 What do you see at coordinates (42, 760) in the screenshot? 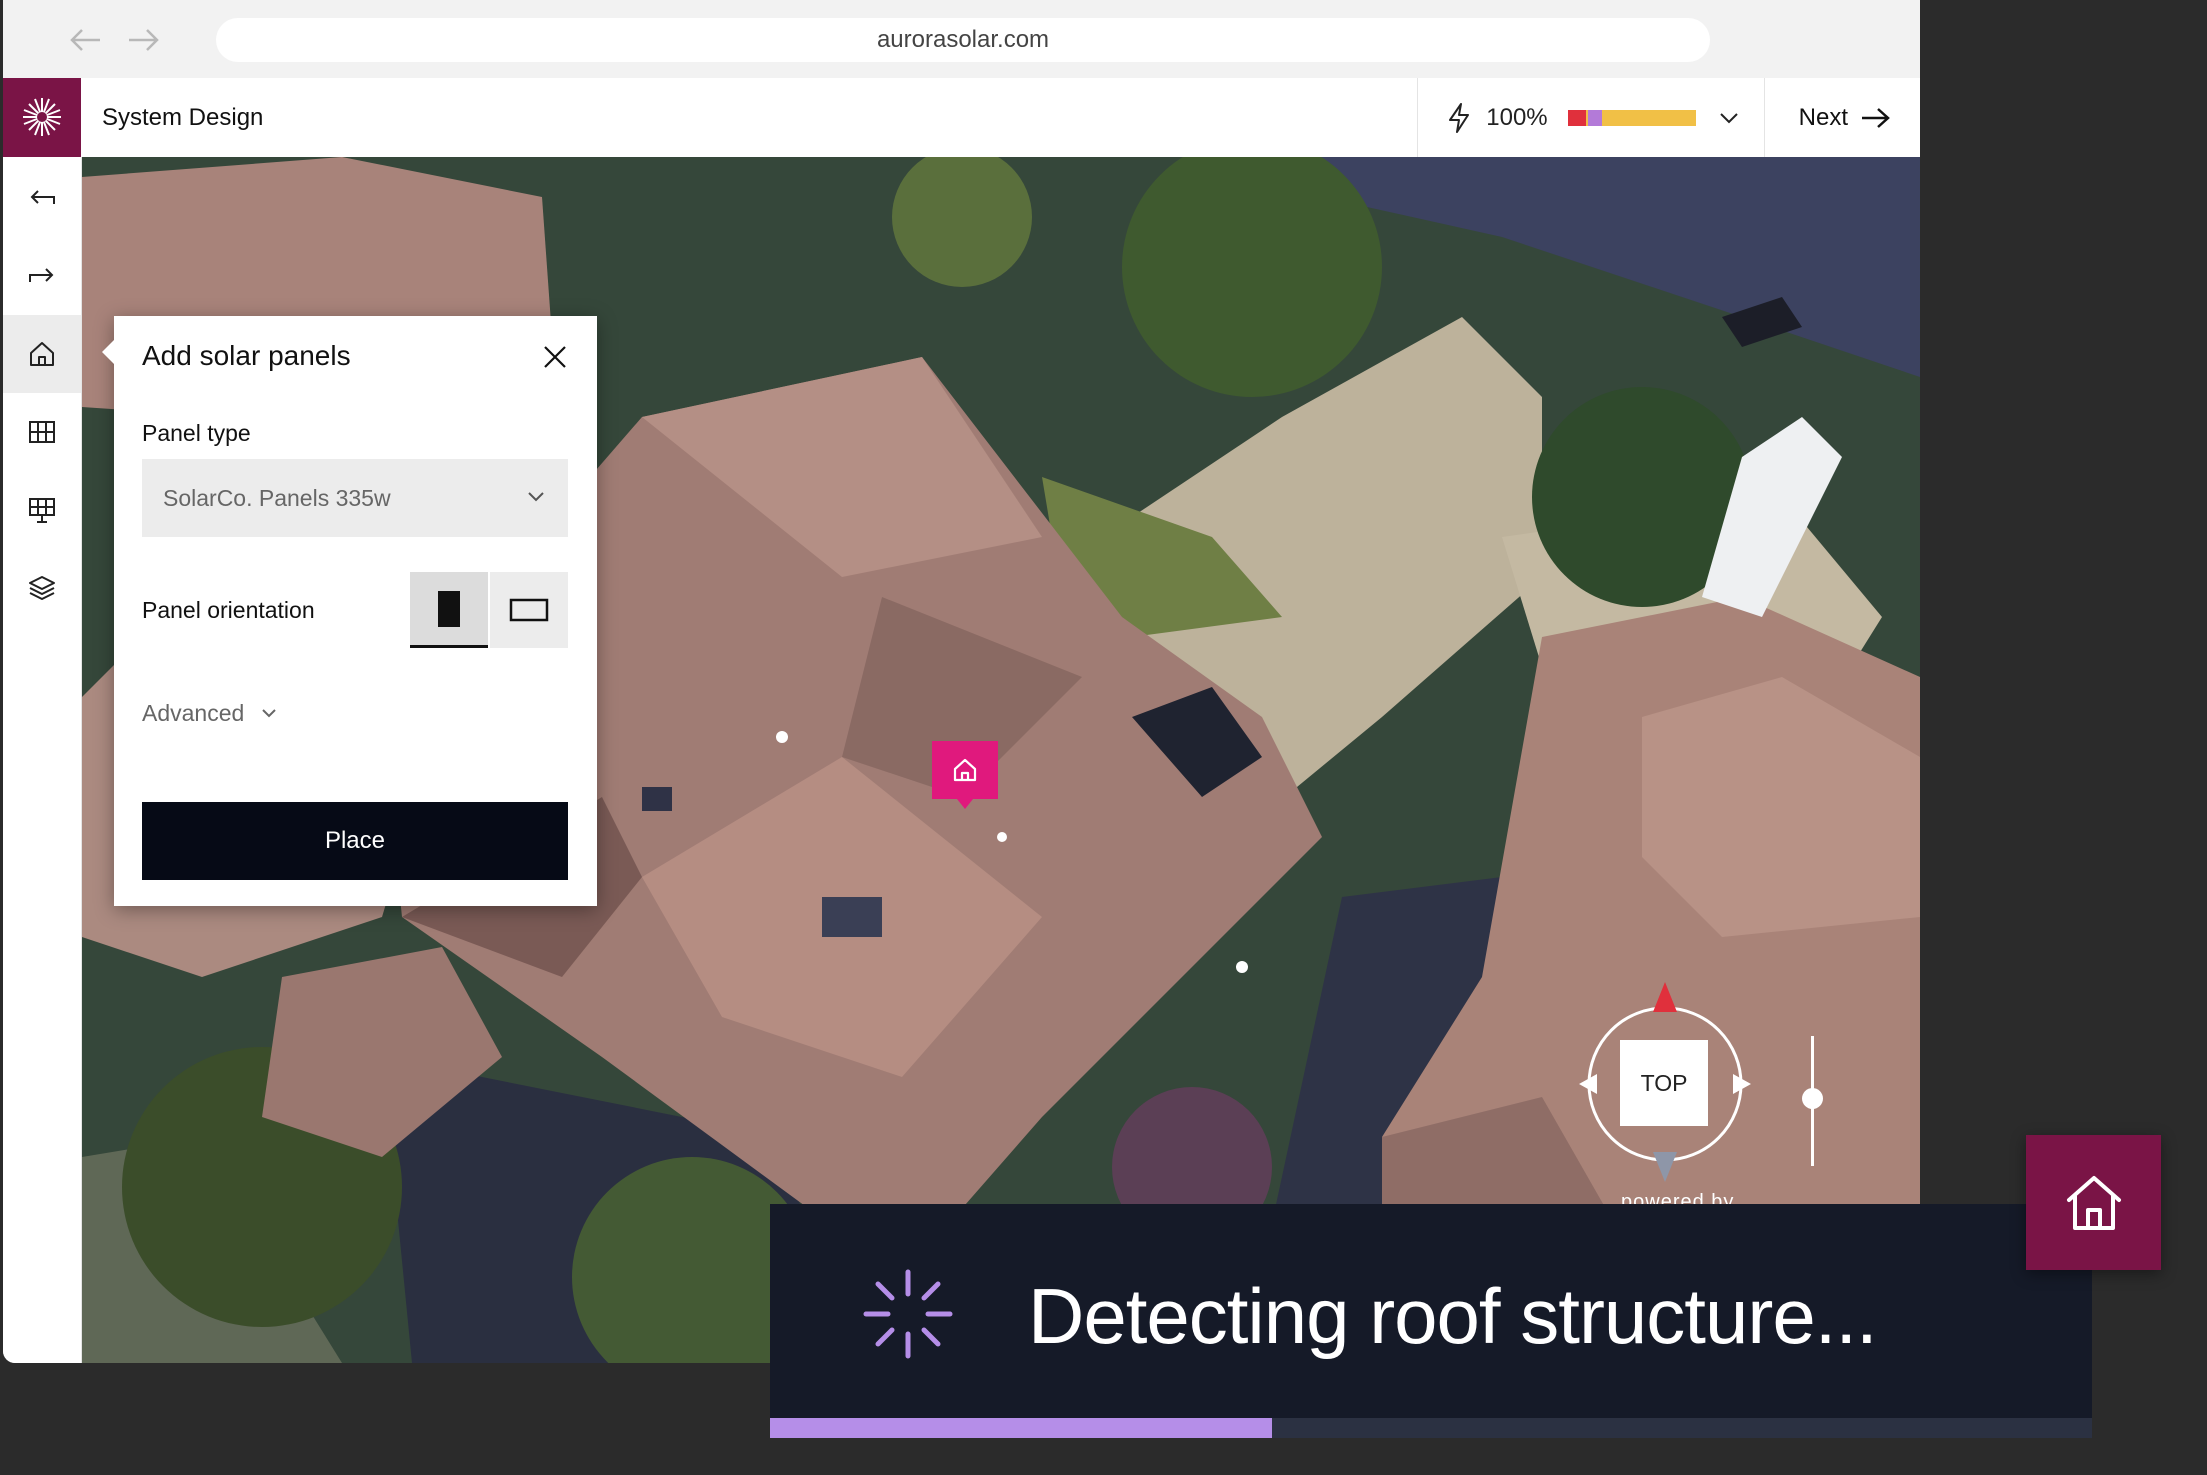
I see `sidebar` at bounding box center [42, 760].